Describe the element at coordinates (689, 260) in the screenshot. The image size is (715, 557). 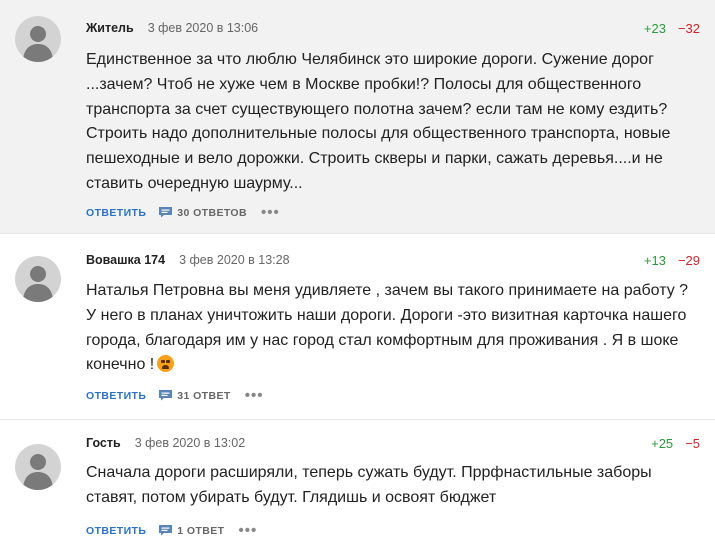
I see `downvote-count: −29` at that location.